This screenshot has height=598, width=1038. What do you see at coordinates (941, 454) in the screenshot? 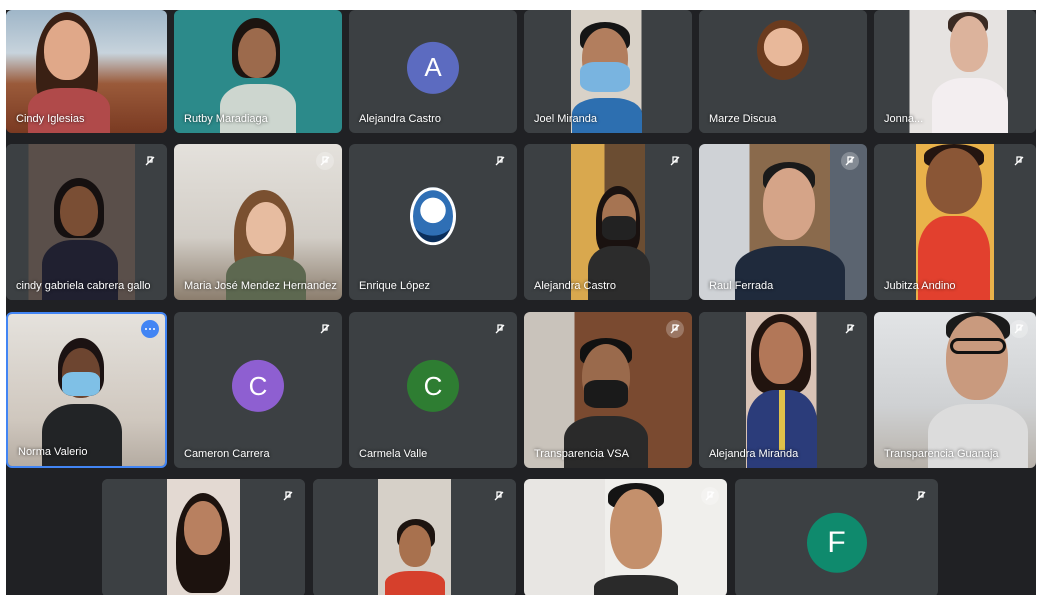
I see `participant-name: Transparencia Guanaja` at bounding box center [941, 454].